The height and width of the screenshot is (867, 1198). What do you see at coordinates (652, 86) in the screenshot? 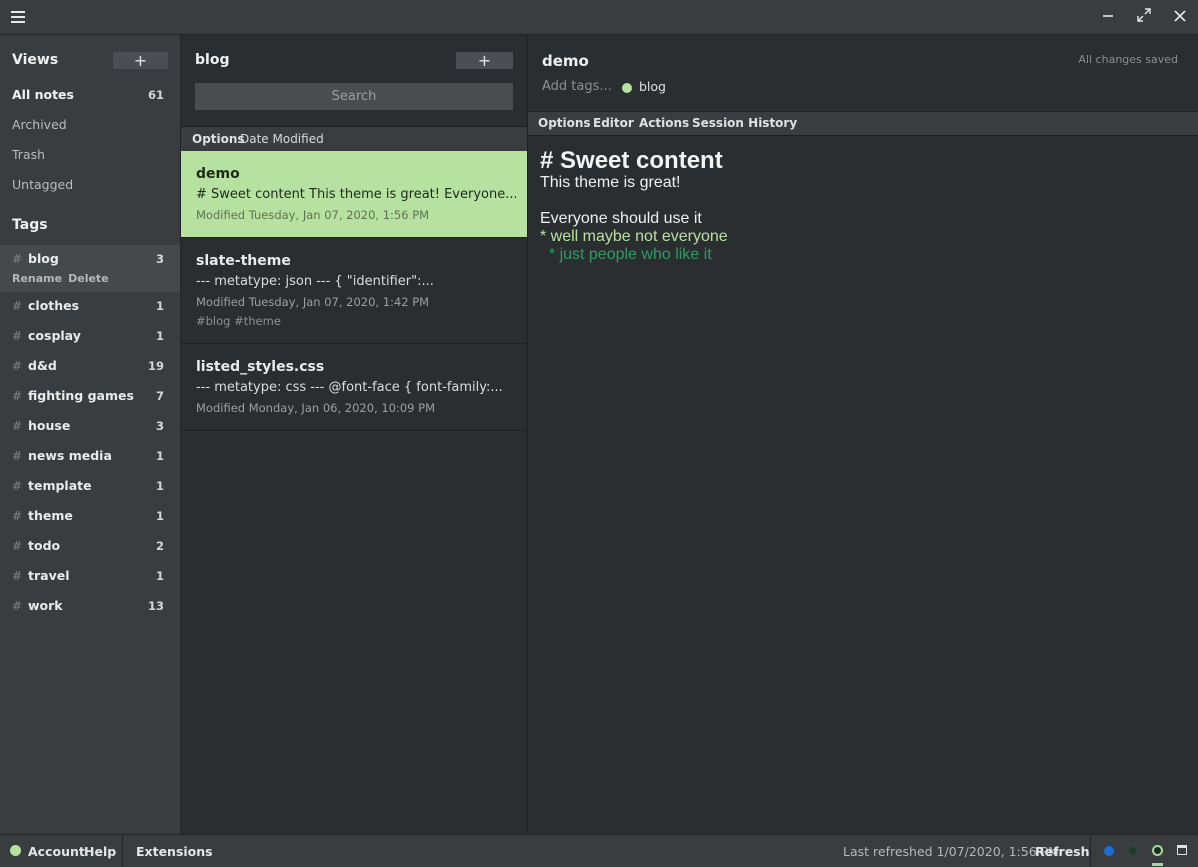
I see `editor-tag: blog` at bounding box center [652, 86].